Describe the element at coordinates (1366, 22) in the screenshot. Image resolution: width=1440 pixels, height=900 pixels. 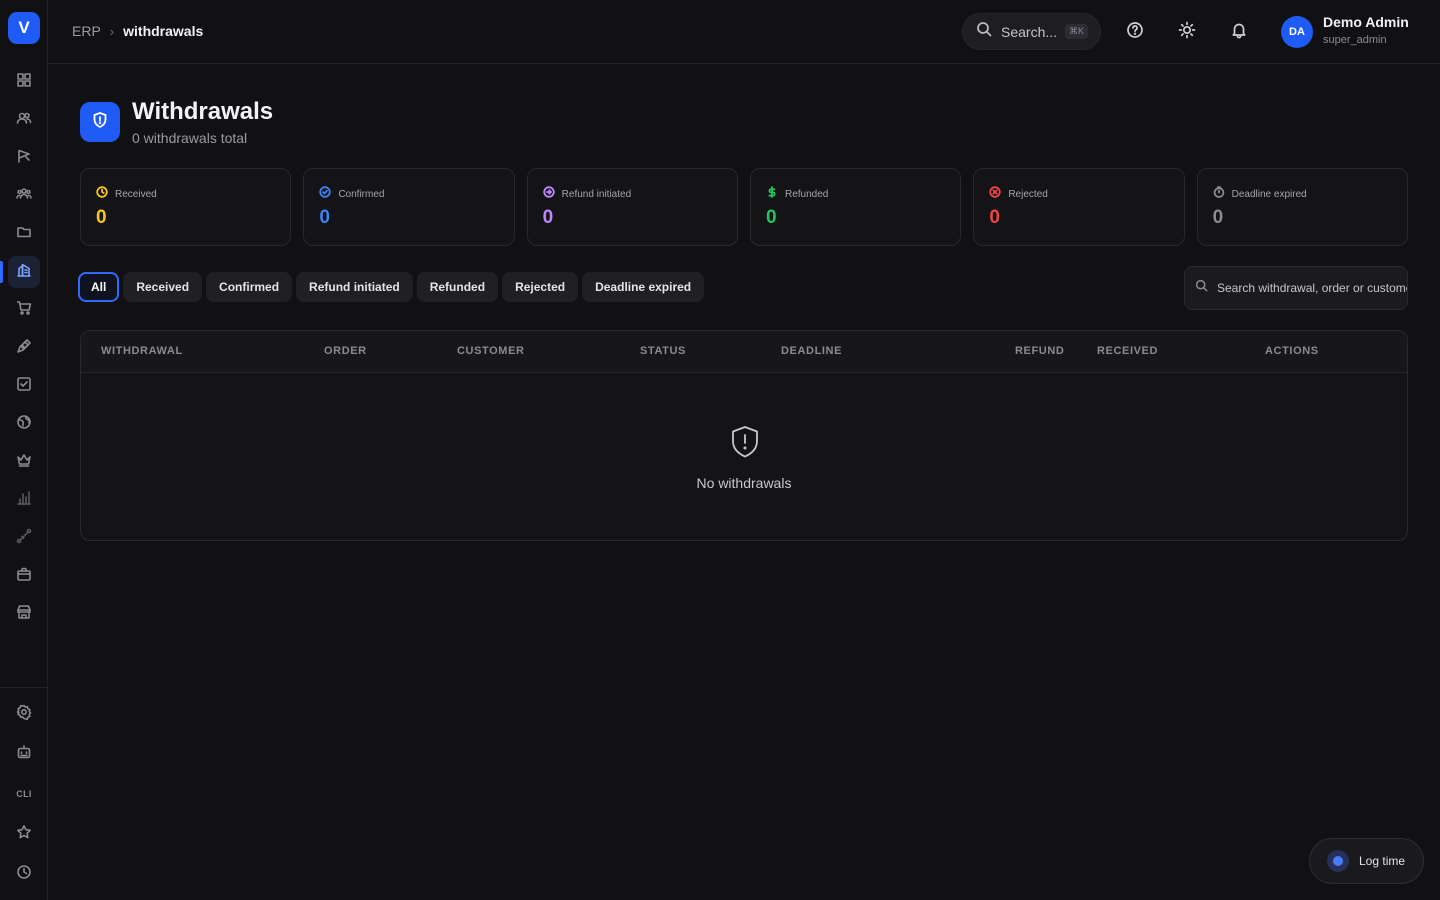
I see `user-name: Demo Admin` at that location.